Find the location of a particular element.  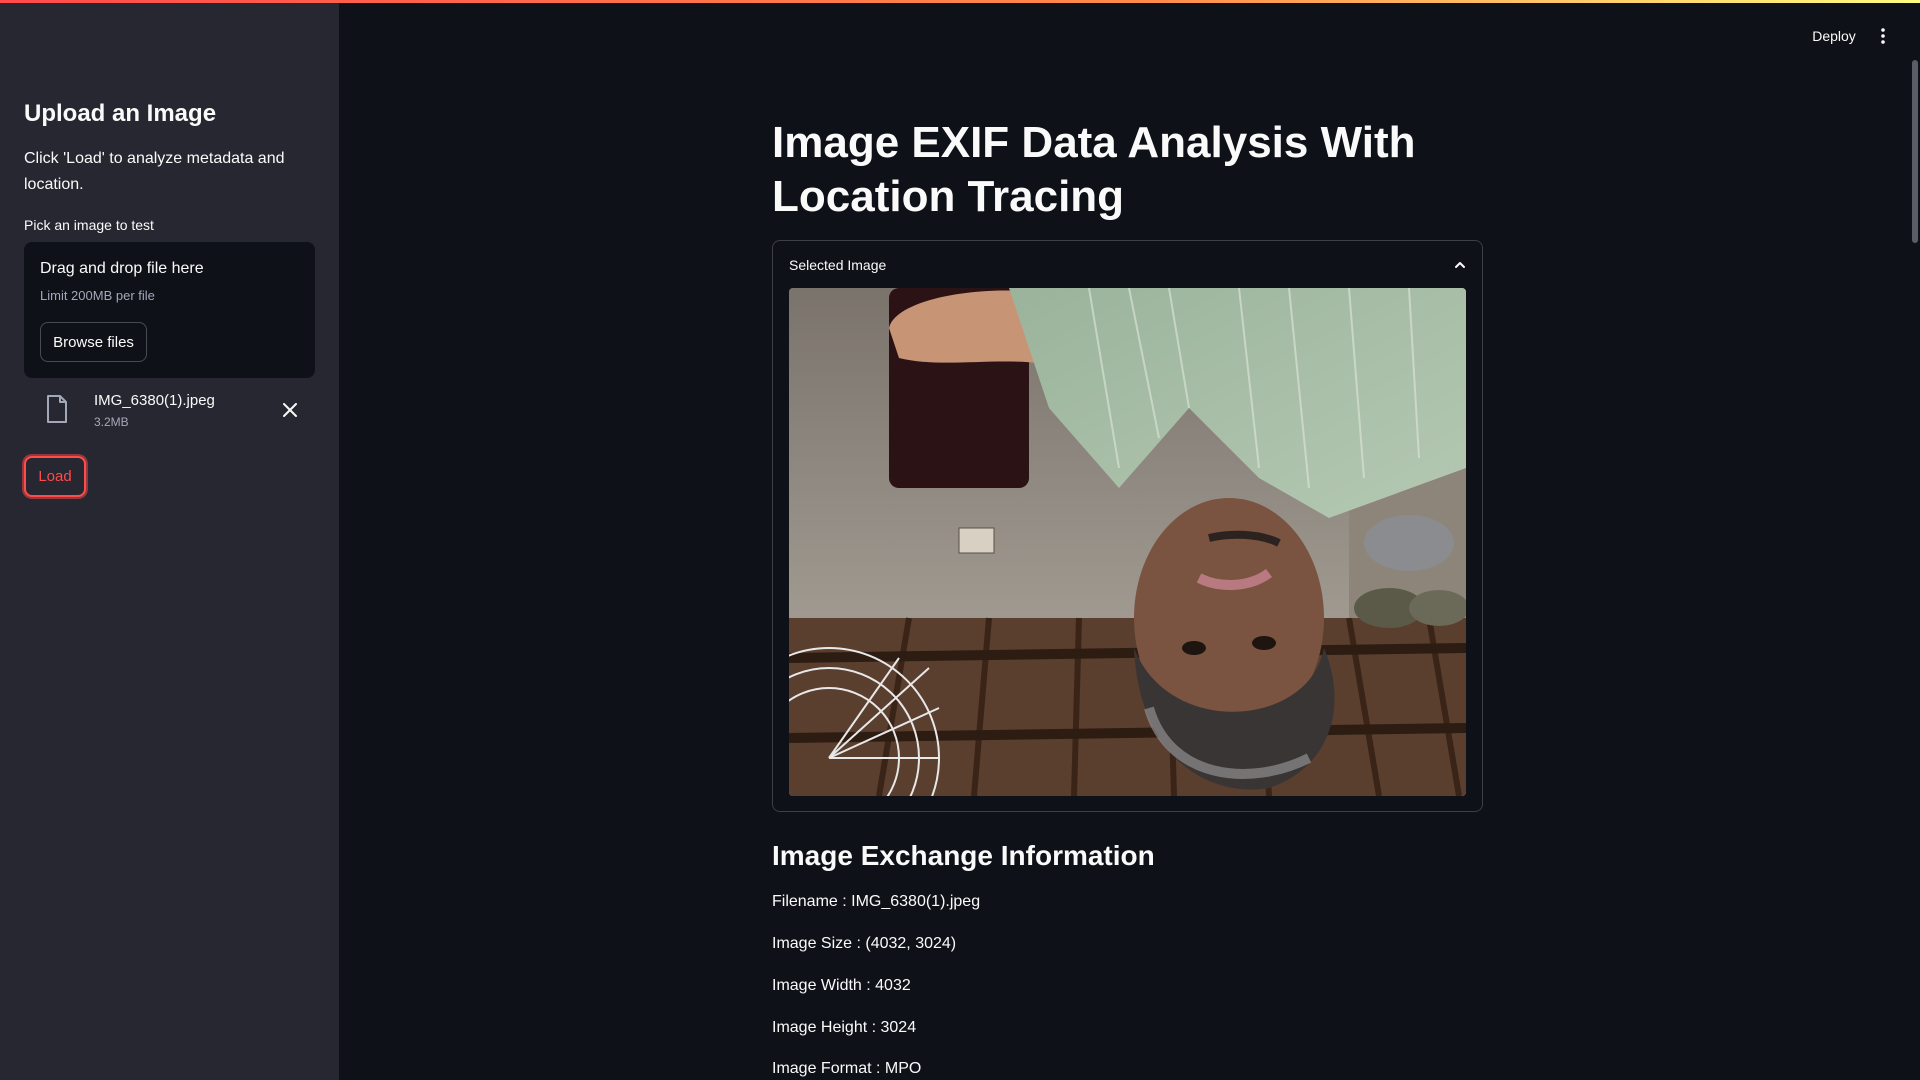

kebab-menu-icon is located at coordinates (1883, 36).